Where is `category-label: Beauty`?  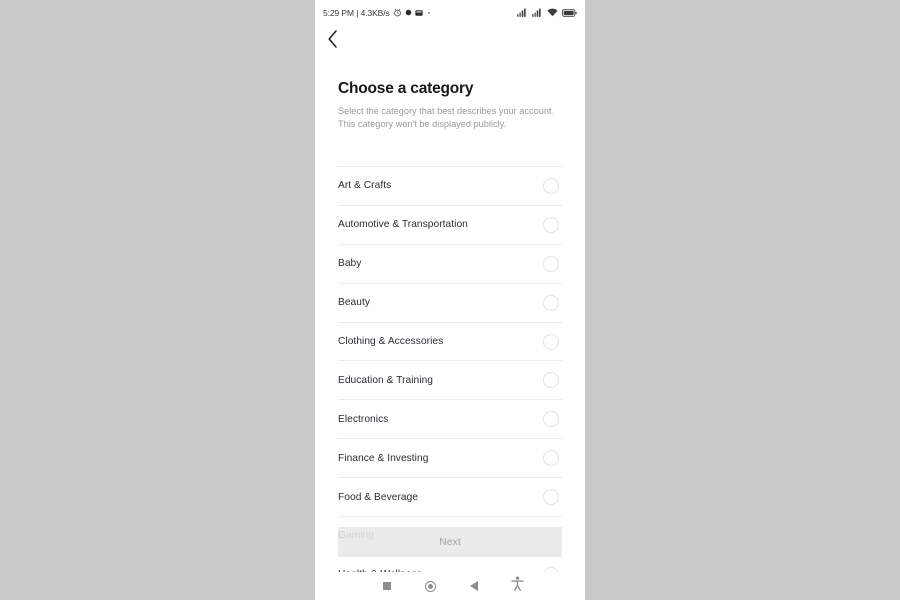 category-label: Beauty is located at coordinates (354, 303).